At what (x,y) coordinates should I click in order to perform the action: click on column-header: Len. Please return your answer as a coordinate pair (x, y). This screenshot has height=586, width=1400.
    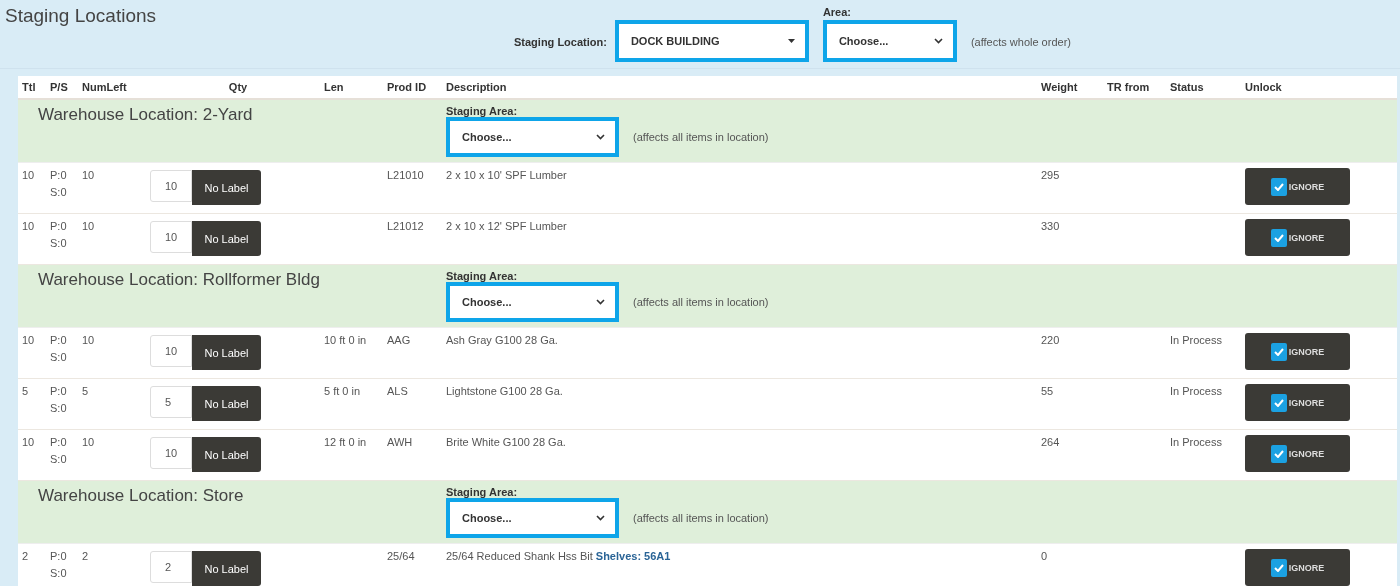
    Looking at the image, I should click on (334, 87).